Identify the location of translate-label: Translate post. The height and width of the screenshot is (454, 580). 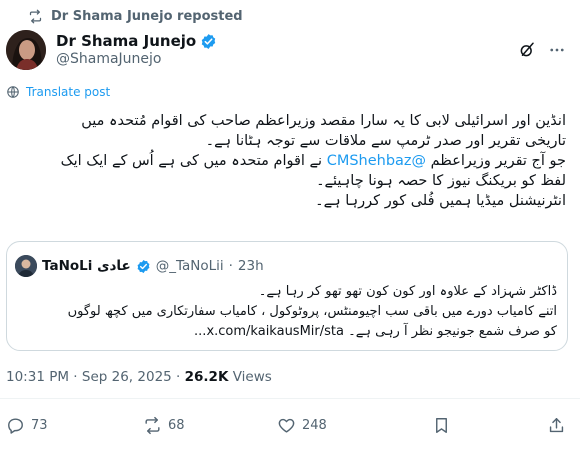
(68, 92).